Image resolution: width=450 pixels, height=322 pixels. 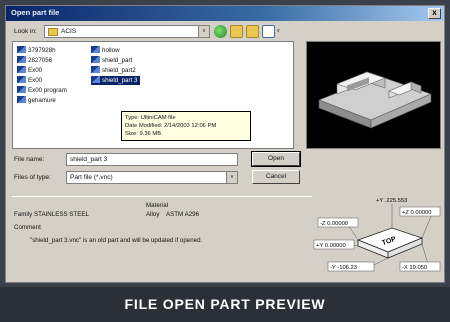 What do you see at coordinates (152, 159) in the screenshot?
I see `file-name-input: shield_part 3` at bounding box center [152, 159].